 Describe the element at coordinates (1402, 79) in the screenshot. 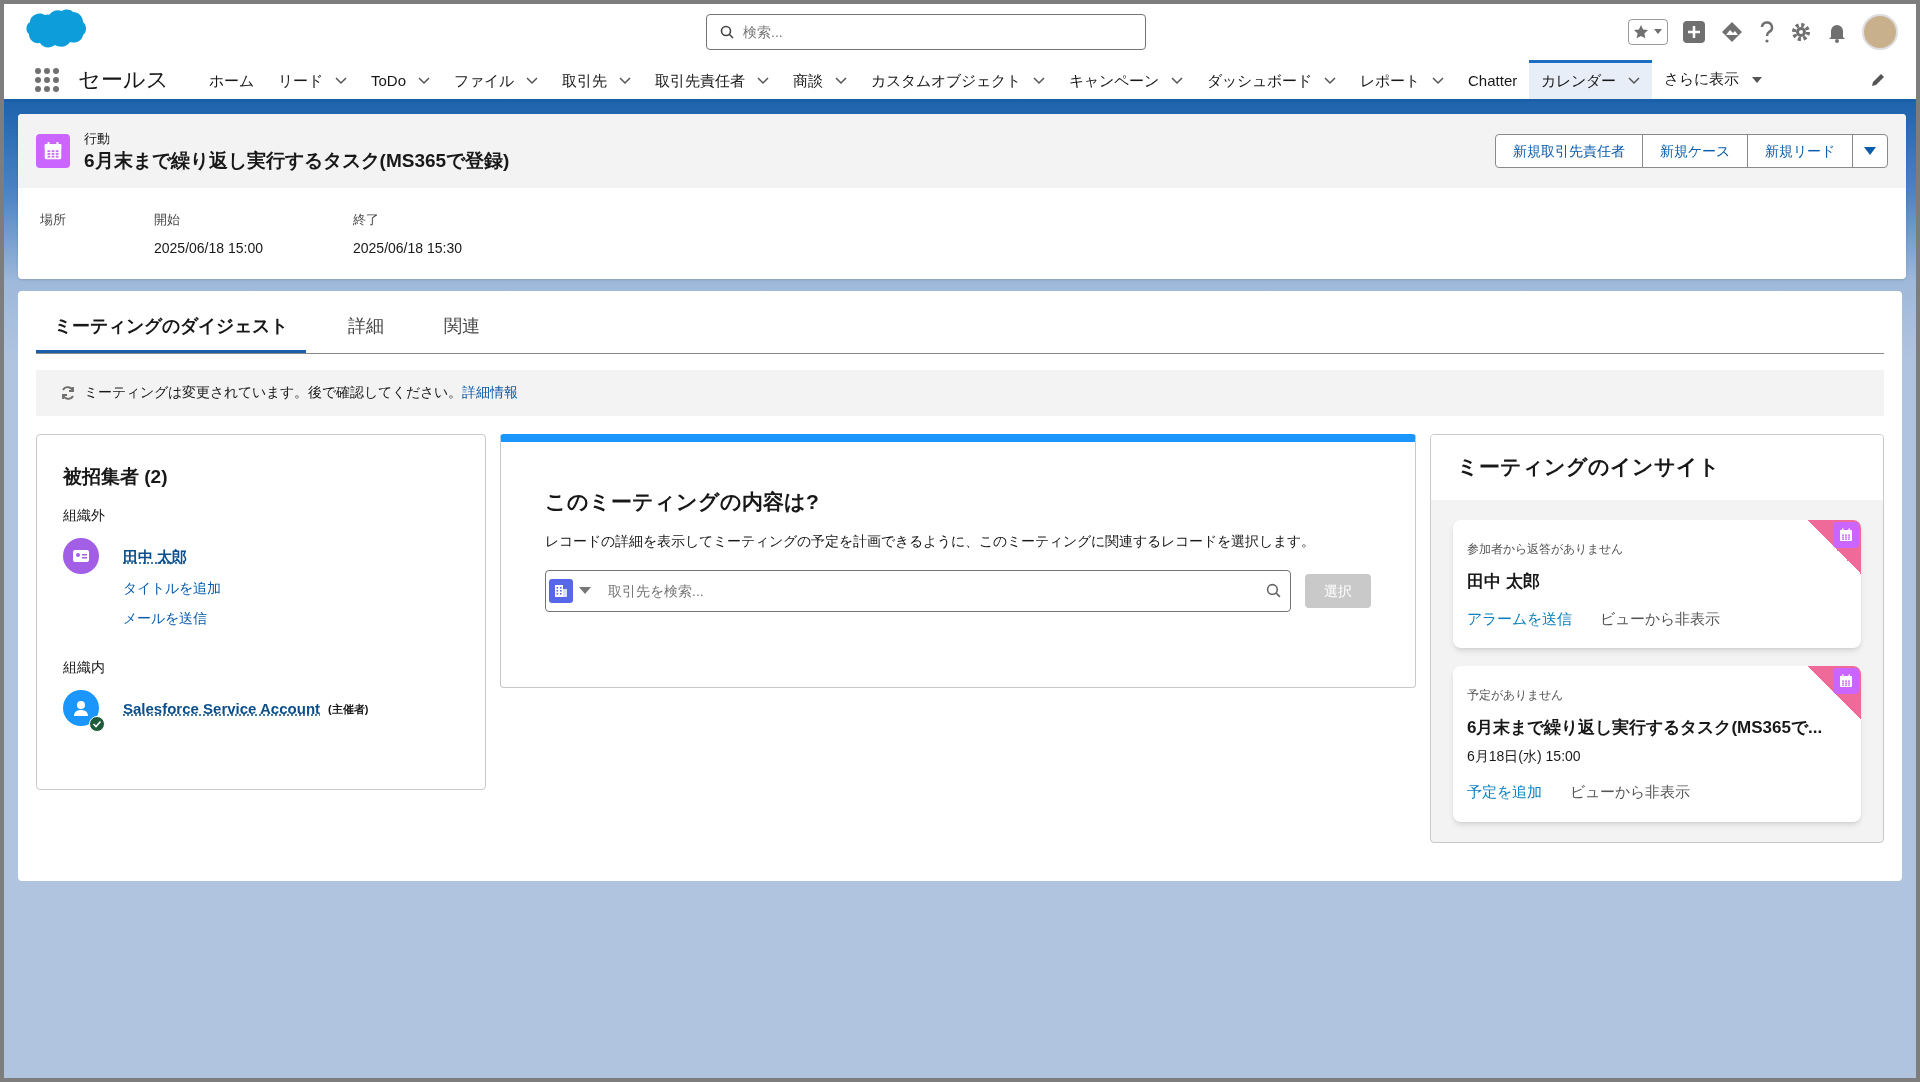

I see `nav-tab: レポート` at that location.